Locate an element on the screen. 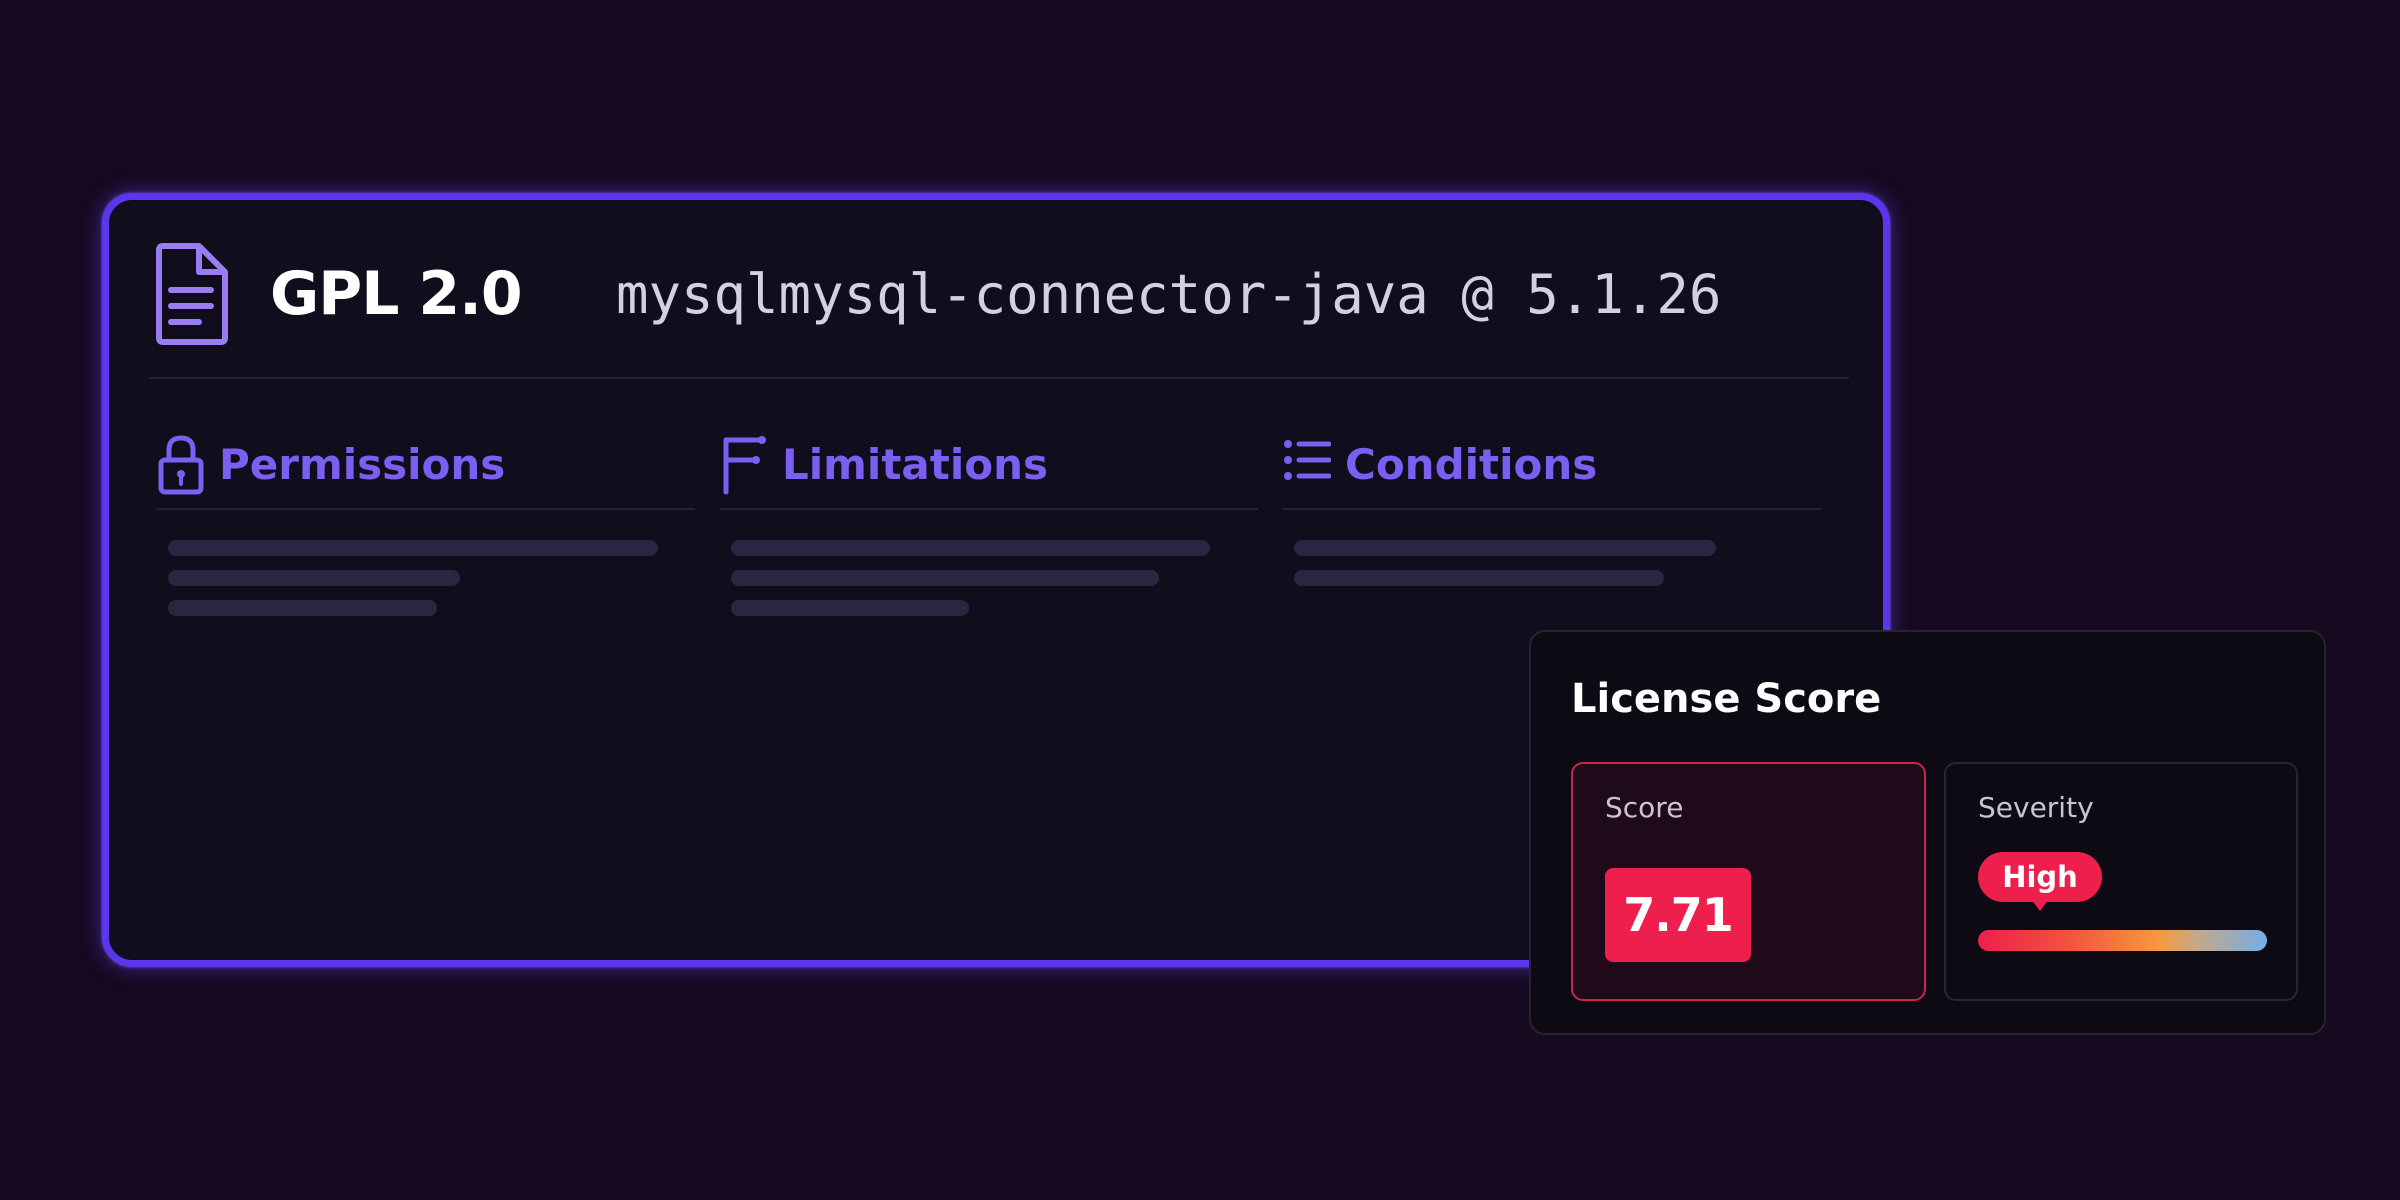 This screenshot has height=1200, width=2400. conditions-header: Conditions is located at coordinates (1552, 469).